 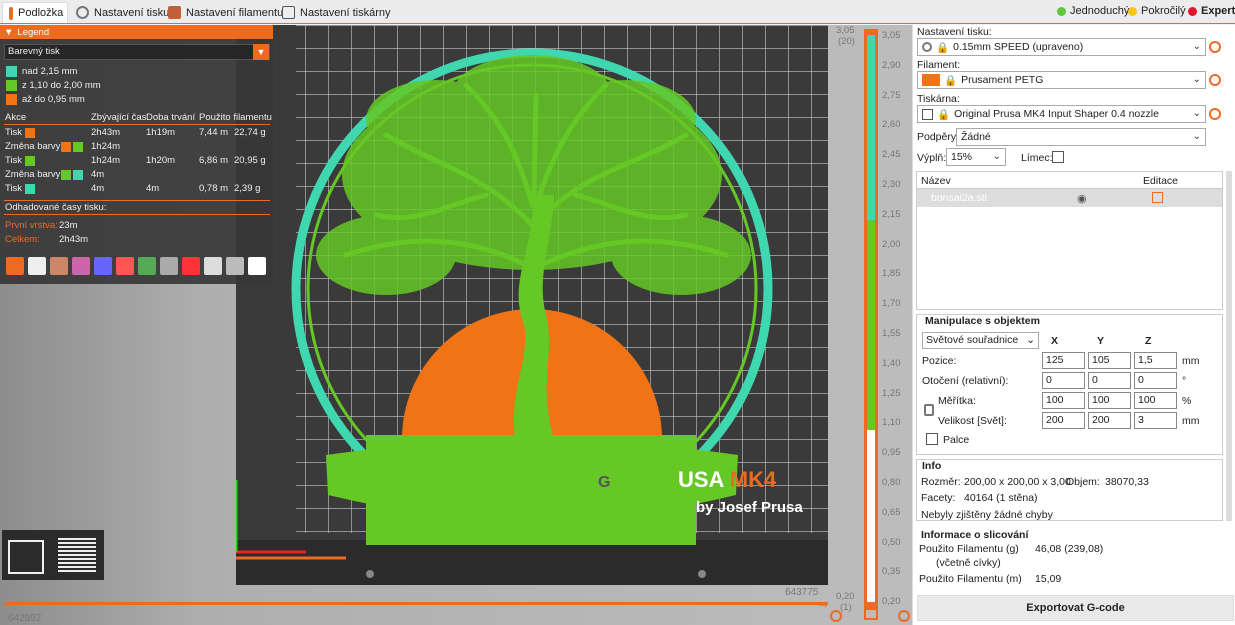 I want to click on size-x-input: 200, so click(x=1063, y=420).